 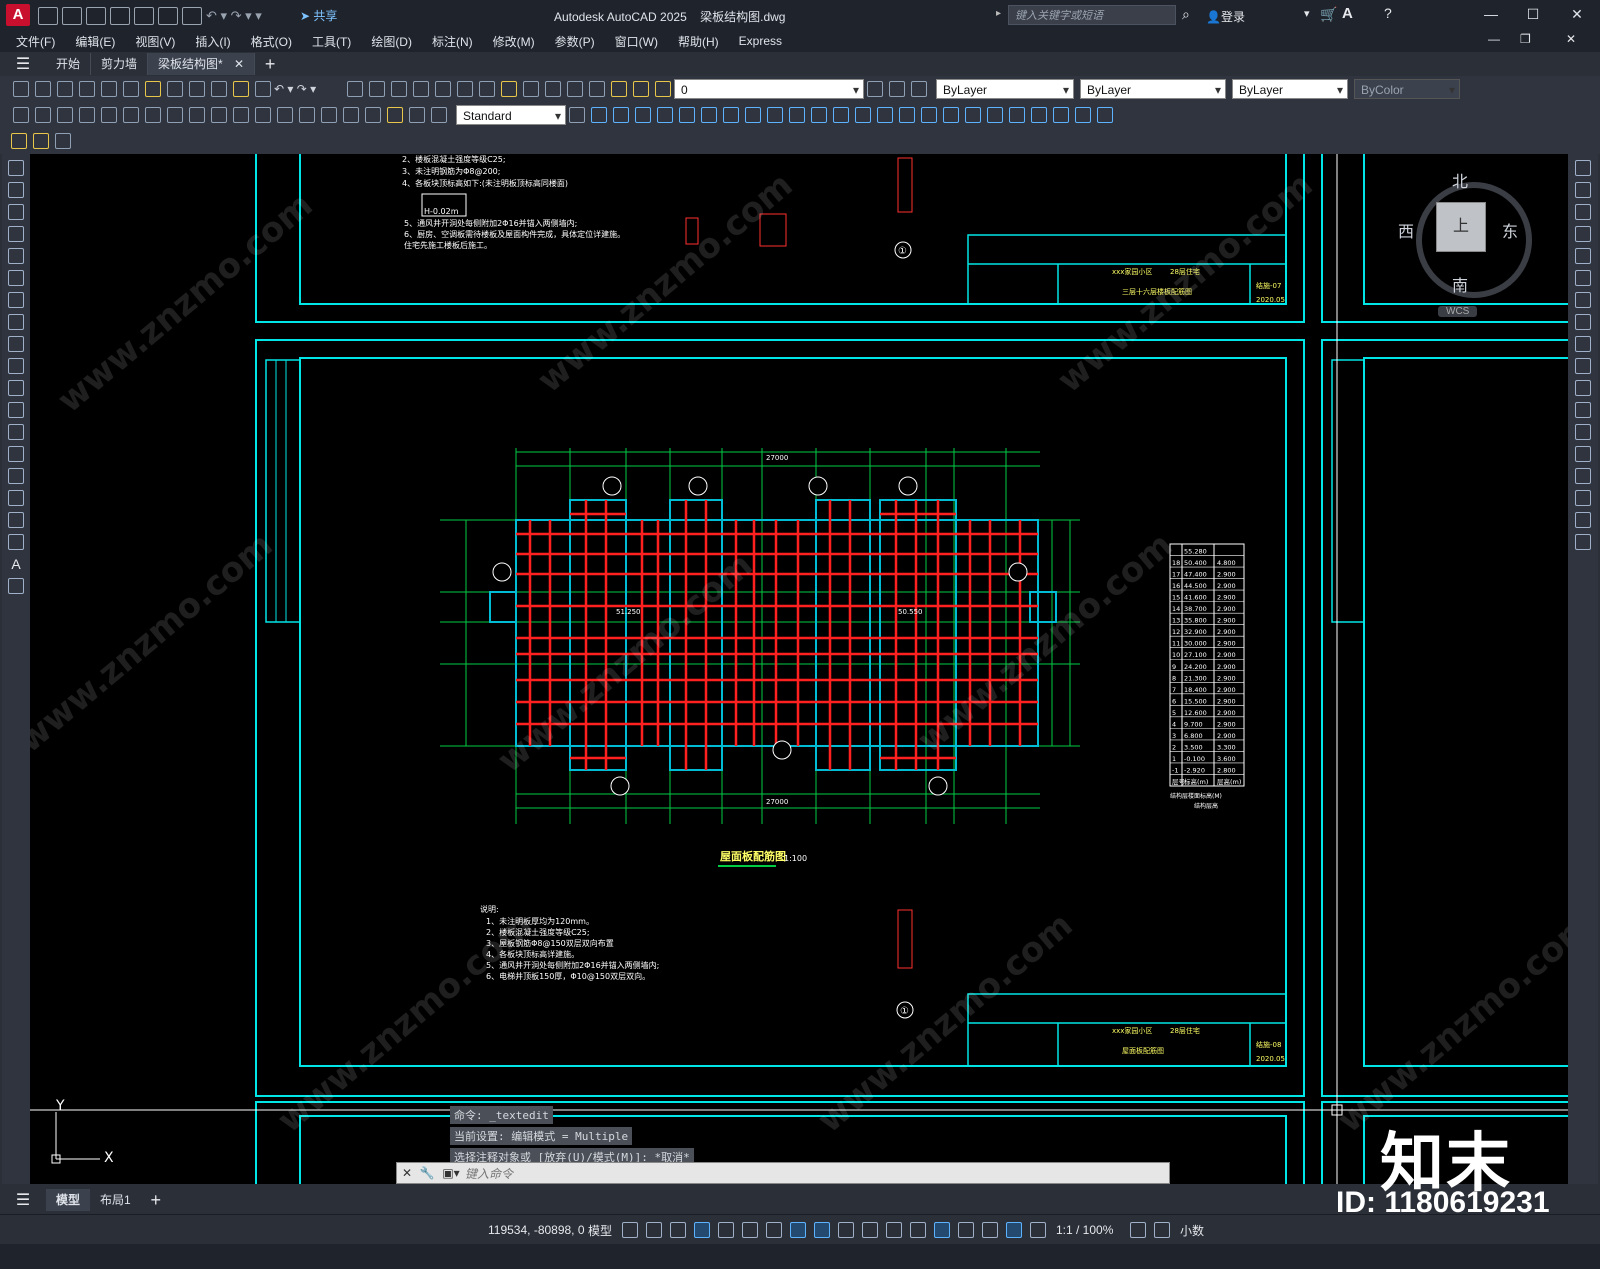 I want to click on dynamic-ucs-icon, so click(x=942, y=1230).